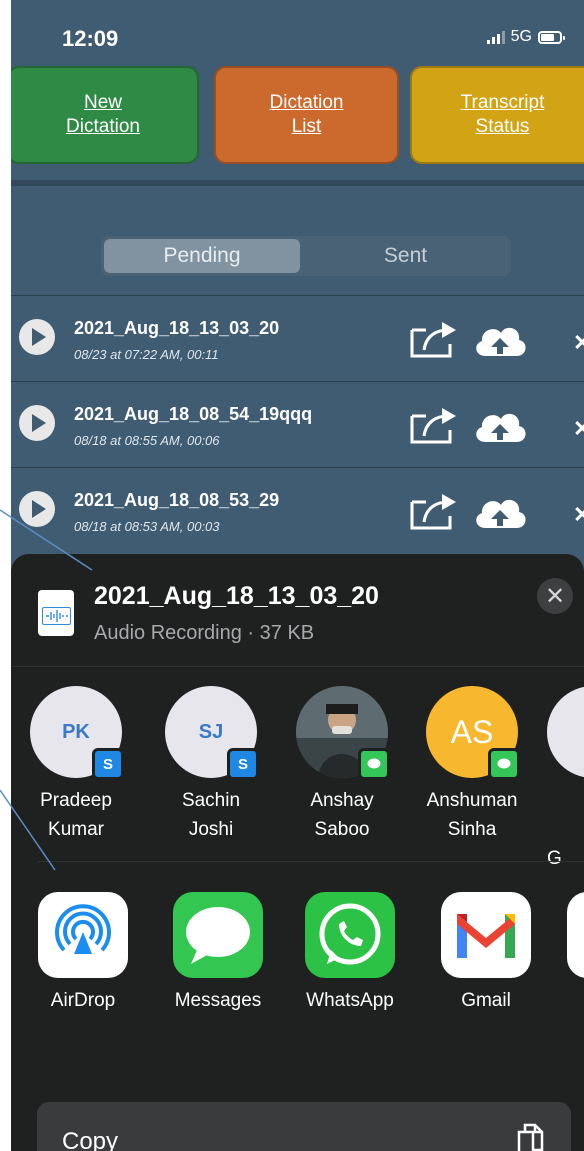 The width and height of the screenshot is (584, 1151). I want to click on contact-name: Anshuman Sinha, so click(472, 815).